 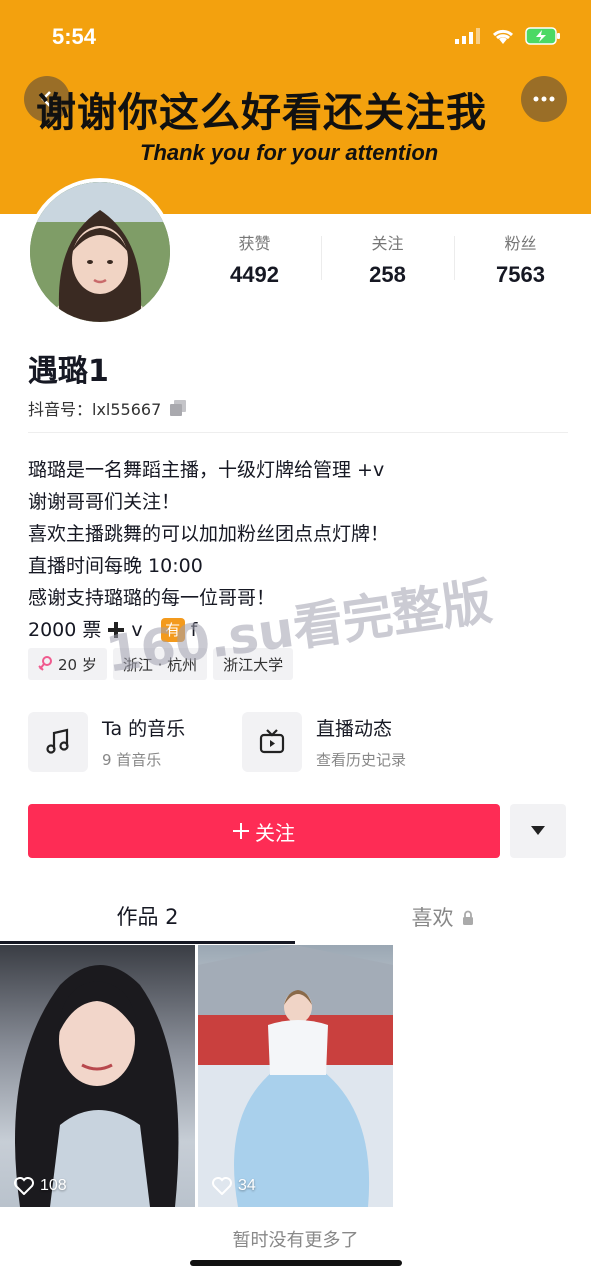 I want to click on lock-icon, so click(x=467, y=917).